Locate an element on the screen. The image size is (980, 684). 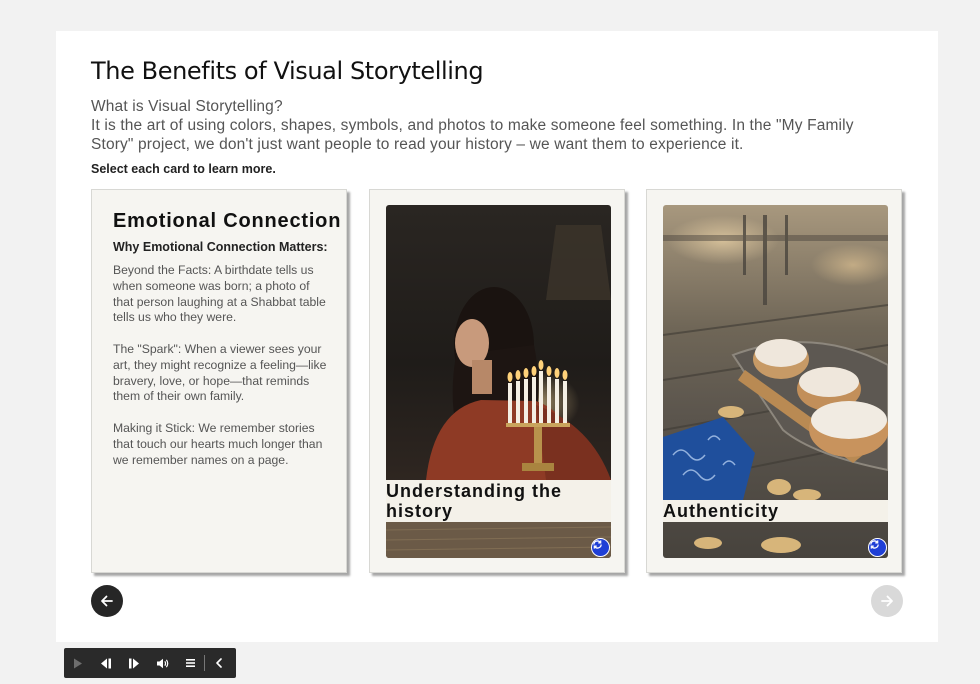
next-slide-icon is located at coordinates (134, 663).